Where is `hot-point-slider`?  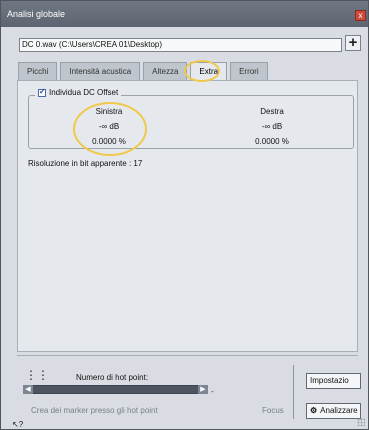
hot-point-slider is located at coordinates (115, 389).